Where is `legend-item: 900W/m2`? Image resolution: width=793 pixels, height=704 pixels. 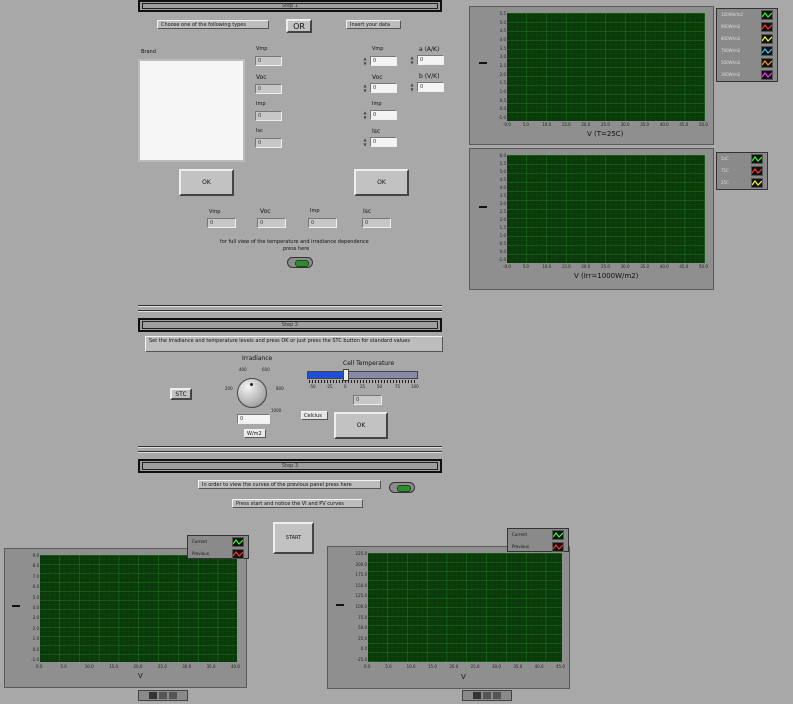 legend-item: 900W/m2 is located at coordinates (747, 27).